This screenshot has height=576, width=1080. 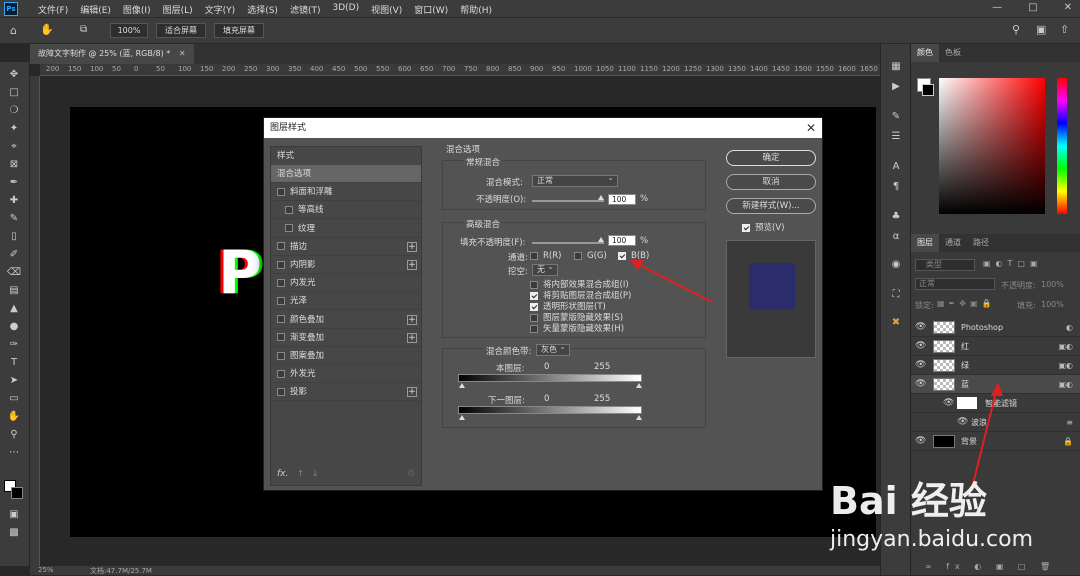 I want to click on style-item: 投影 +, so click(x=346, y=392).